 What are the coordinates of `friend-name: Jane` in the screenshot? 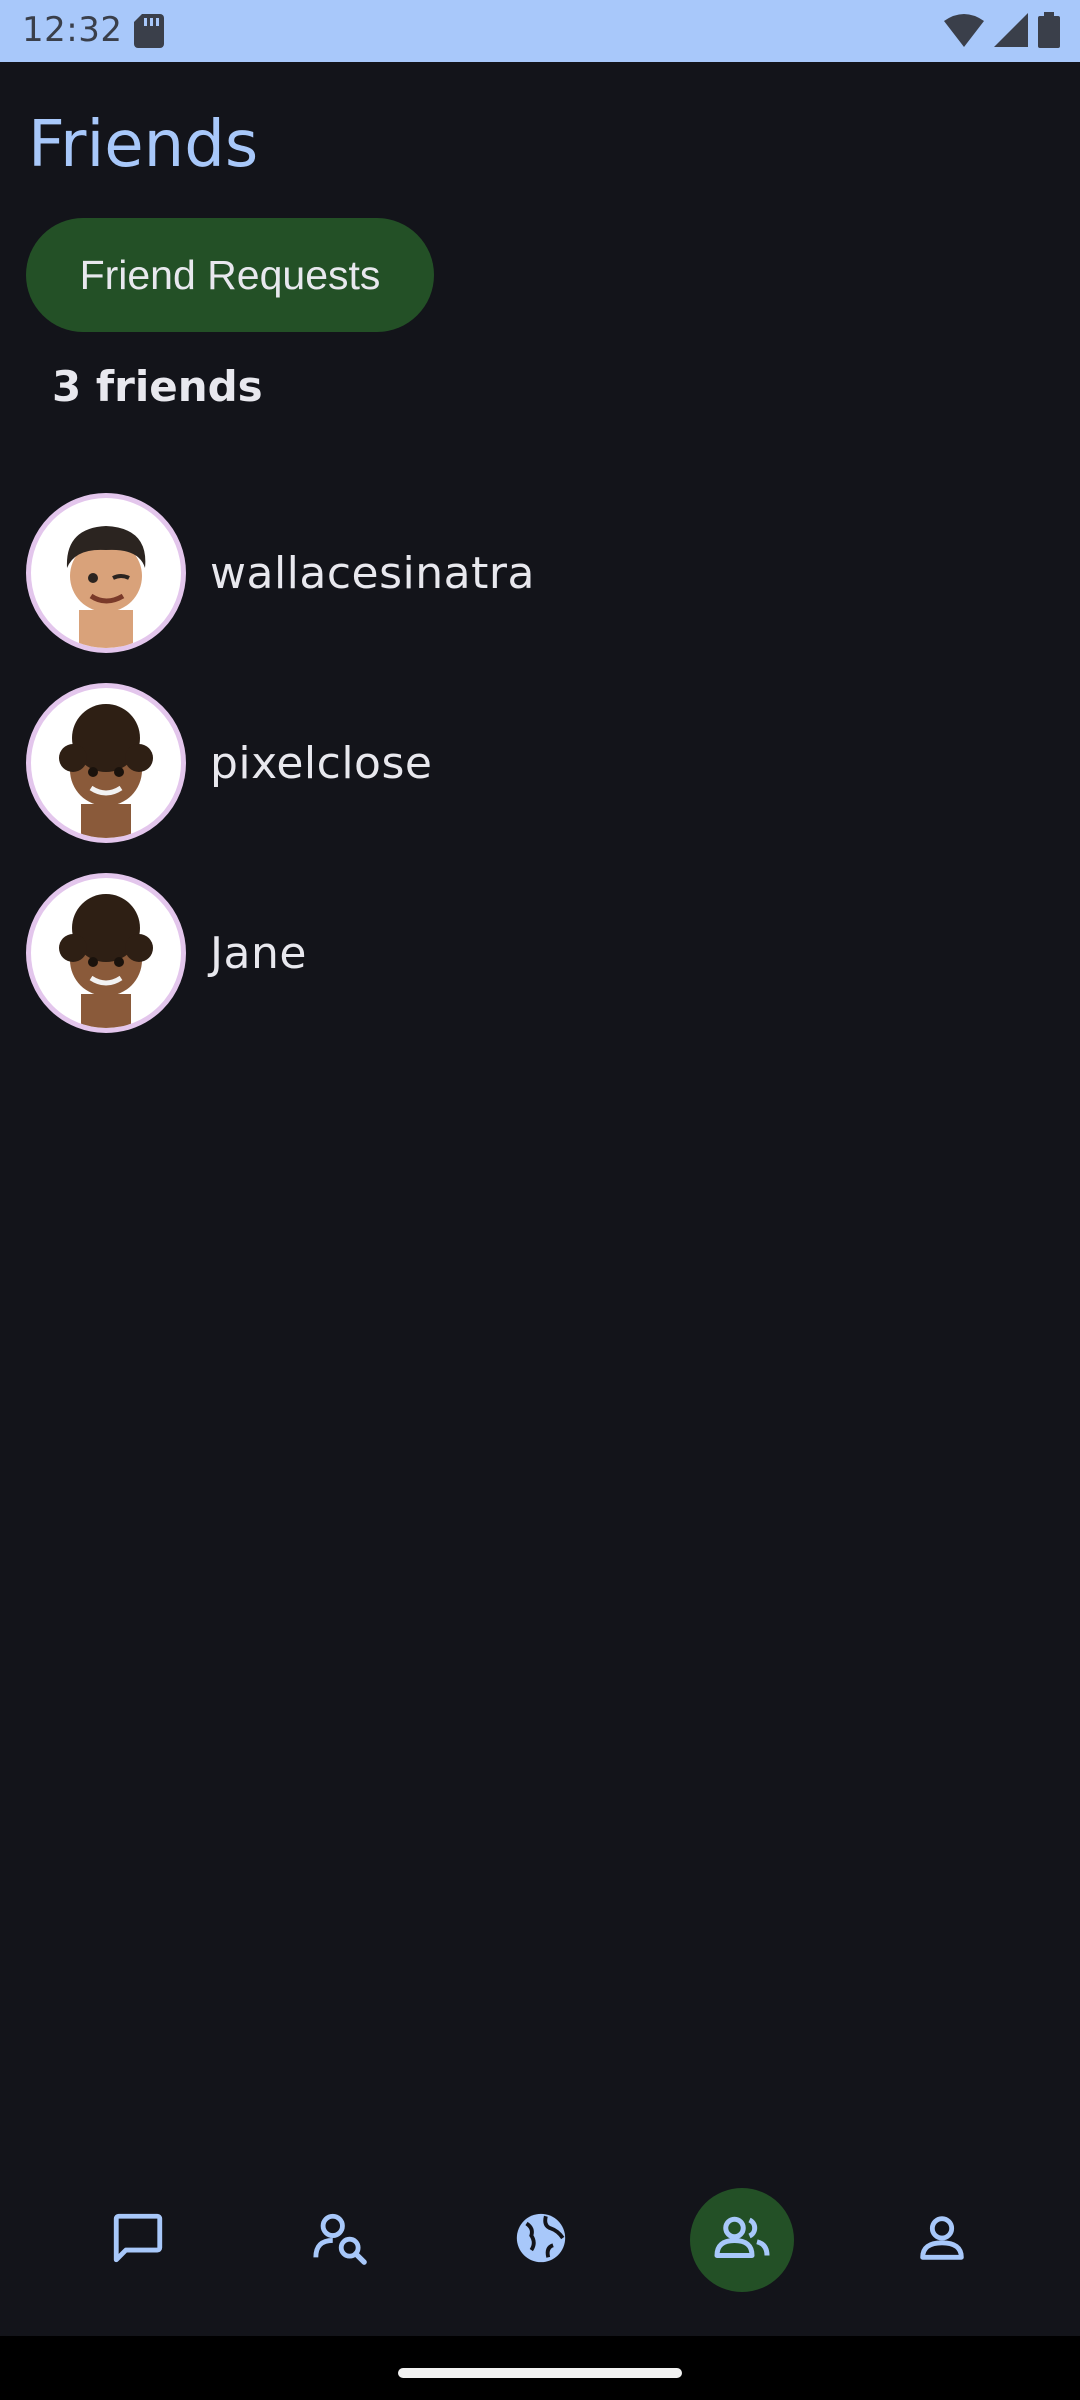 It's located at (258, 953).